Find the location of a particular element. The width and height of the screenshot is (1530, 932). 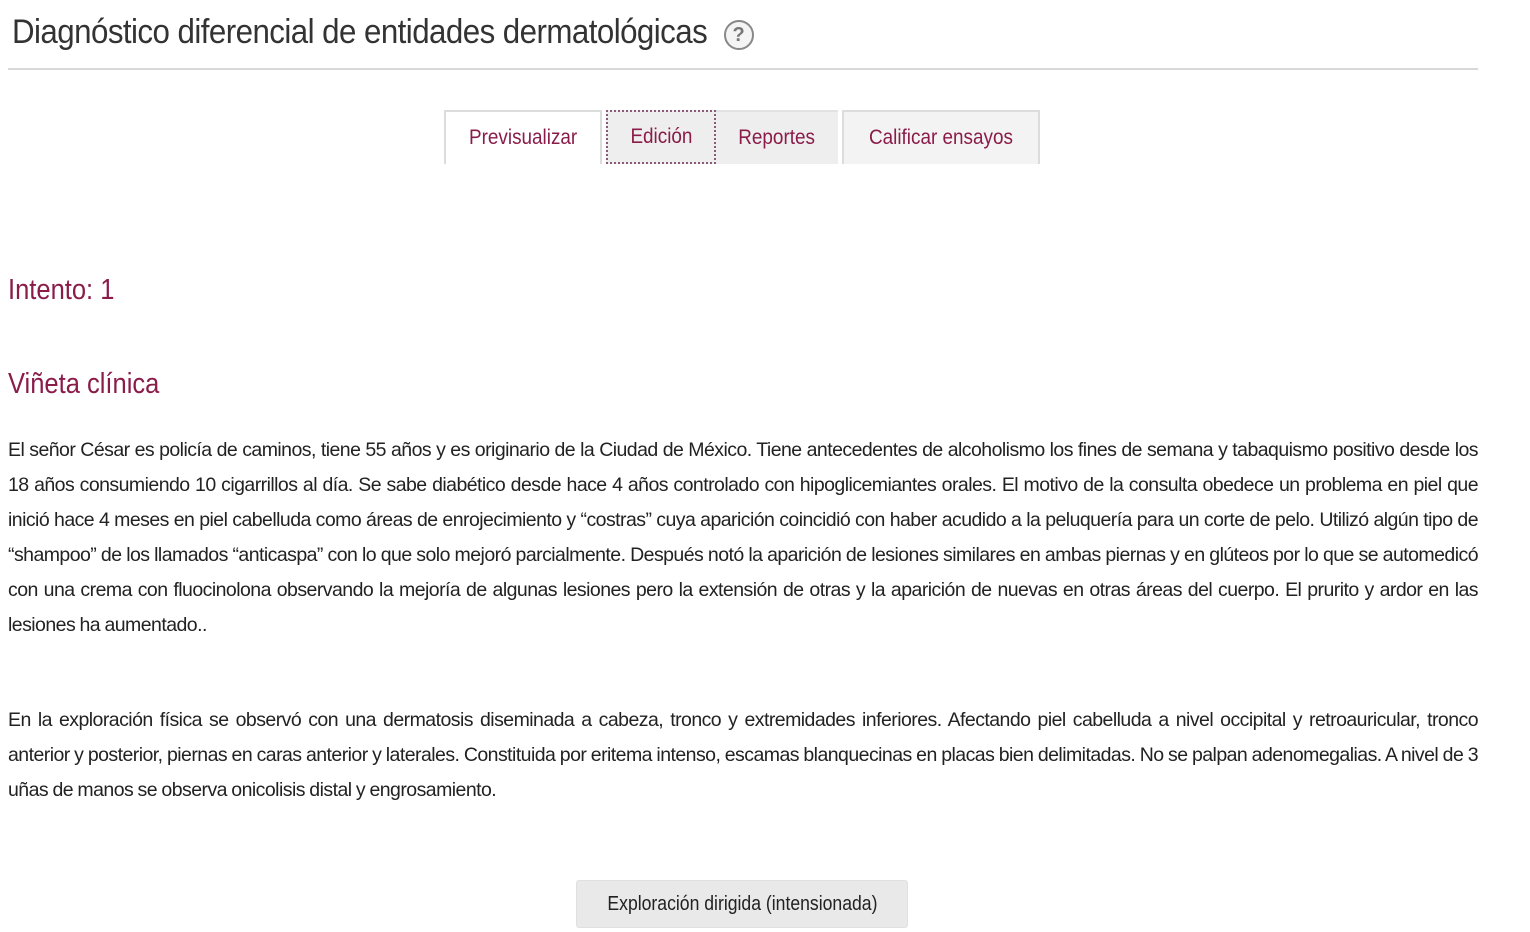

tab-previsualizar: Previsualizar is located at coordinates (523, 137).